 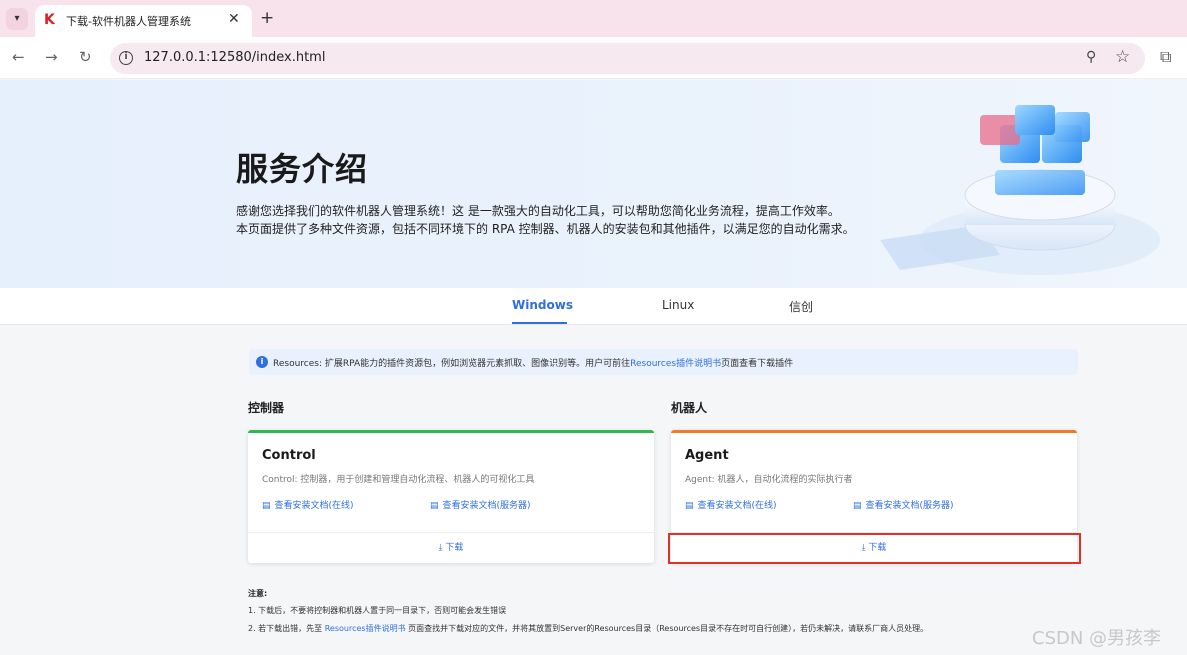 What do you see at coordinates (801, 306) in the screenshot?
I see `tab-xinchuang: 信创` at bounding box center [801, 306].